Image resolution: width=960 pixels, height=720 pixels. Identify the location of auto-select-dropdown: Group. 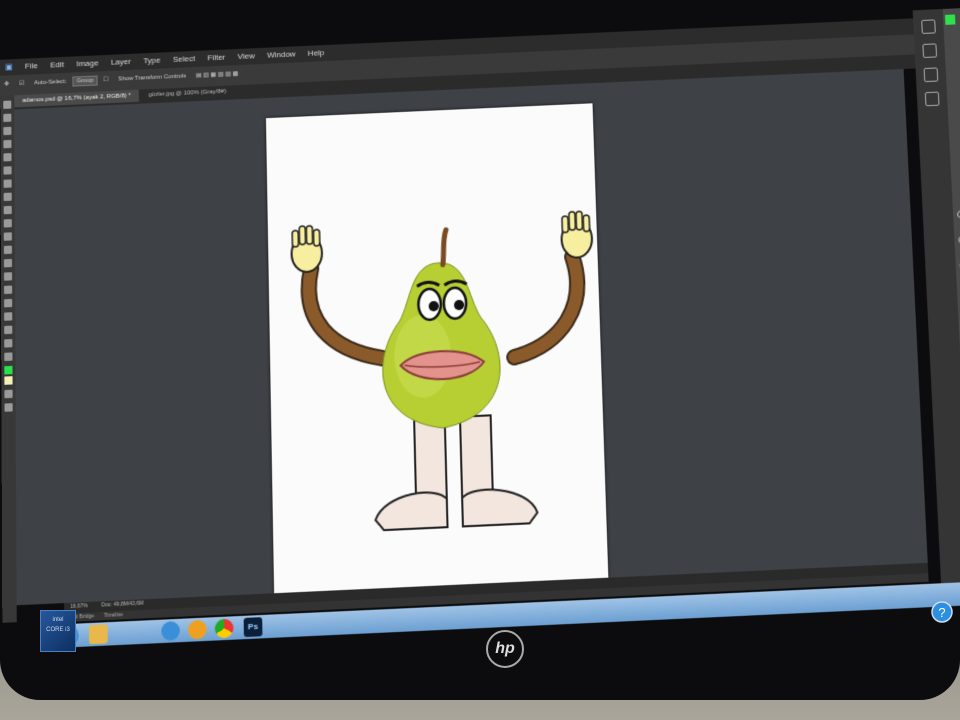
(85, 81).